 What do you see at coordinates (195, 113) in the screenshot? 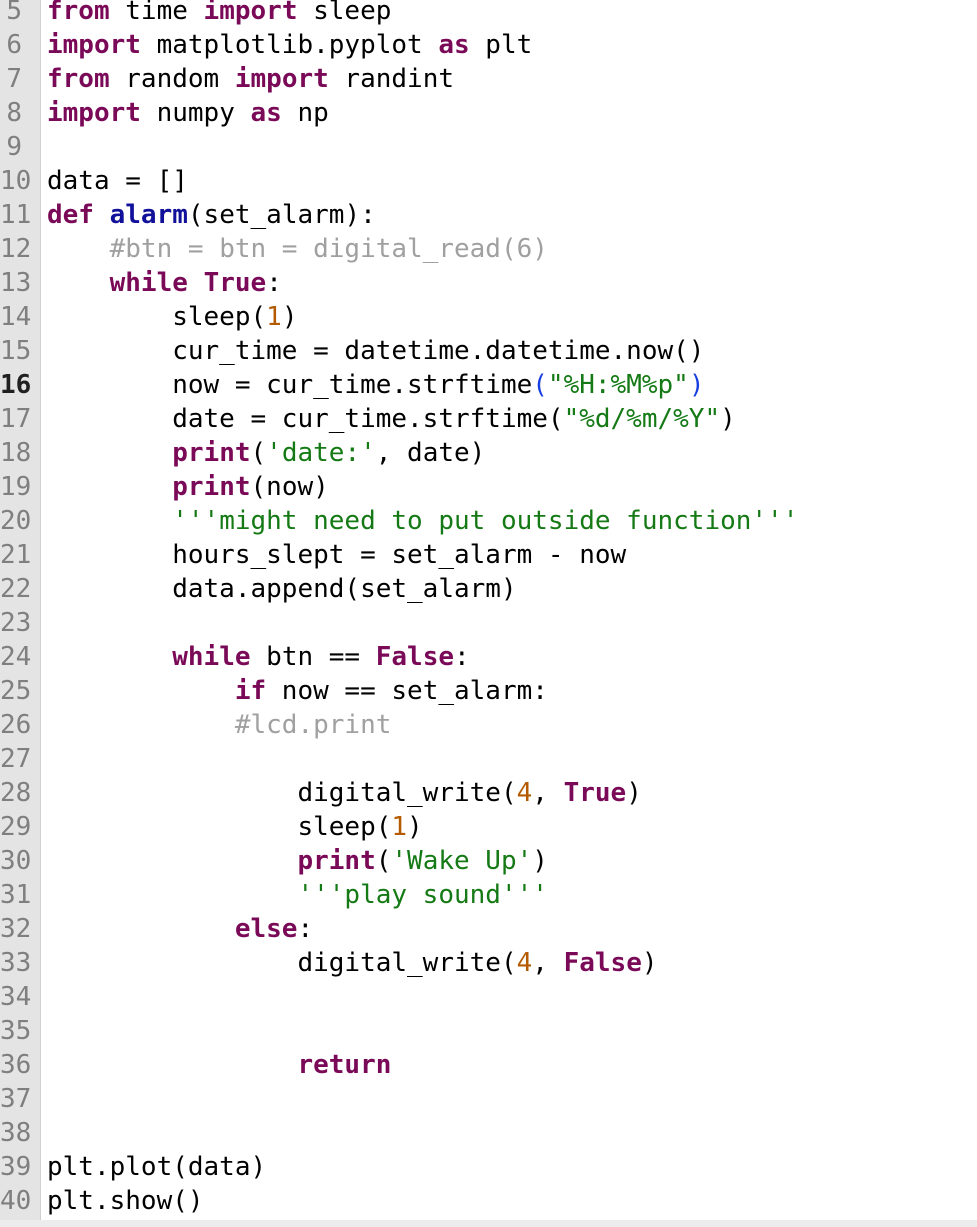
I see `code-token: numpy` at bounding box center [195, 113].